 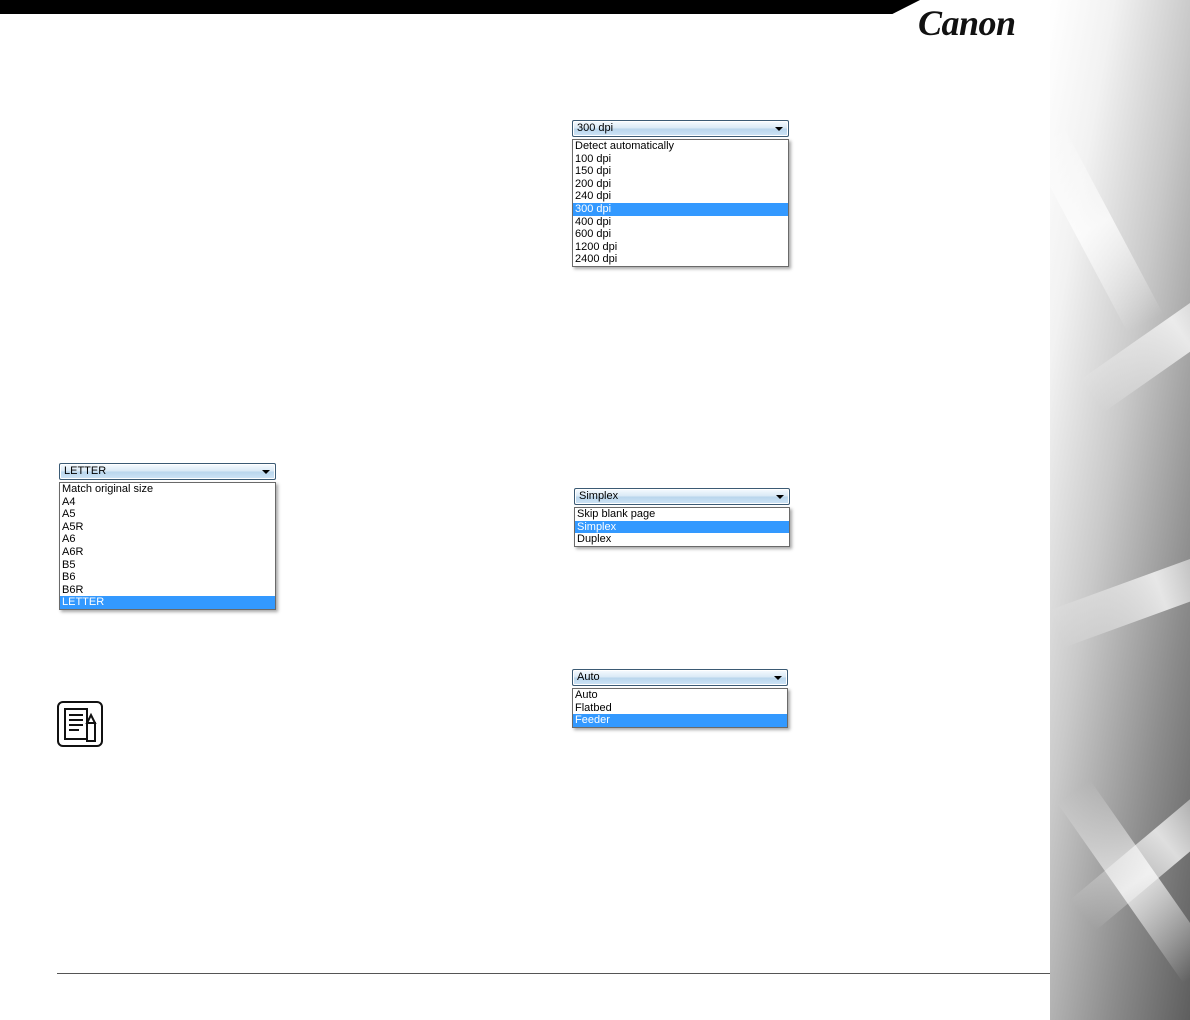 I want to click on dropdown-option: A5R, so click(x=167, y=527).